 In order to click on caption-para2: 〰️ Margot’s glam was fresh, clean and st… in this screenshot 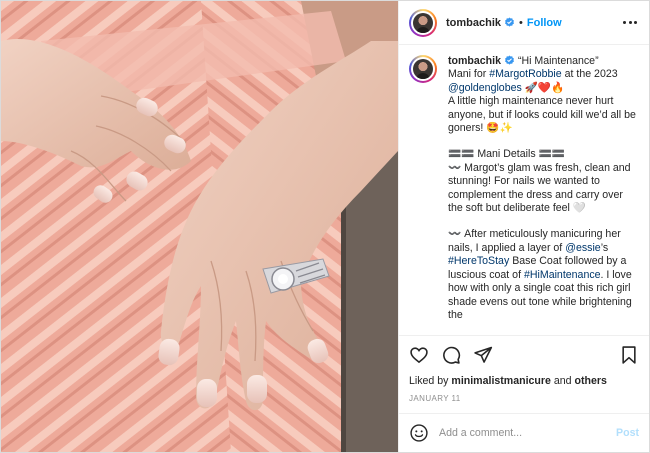, I will do `click(539, 188)`.